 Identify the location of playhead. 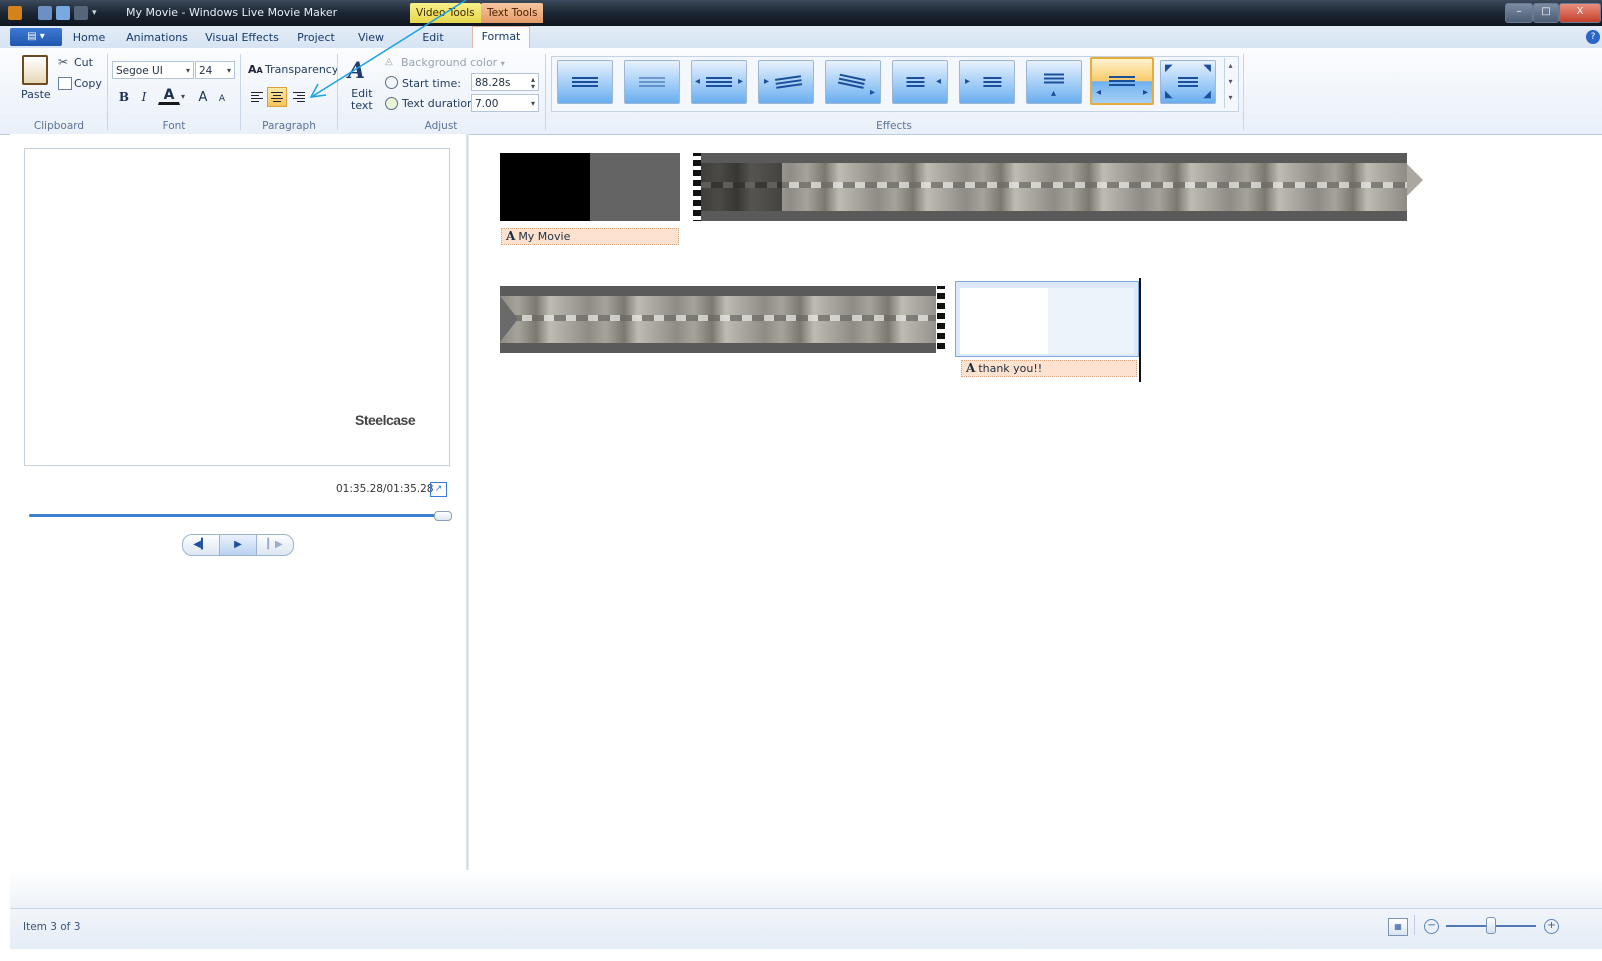
(1140, 330).